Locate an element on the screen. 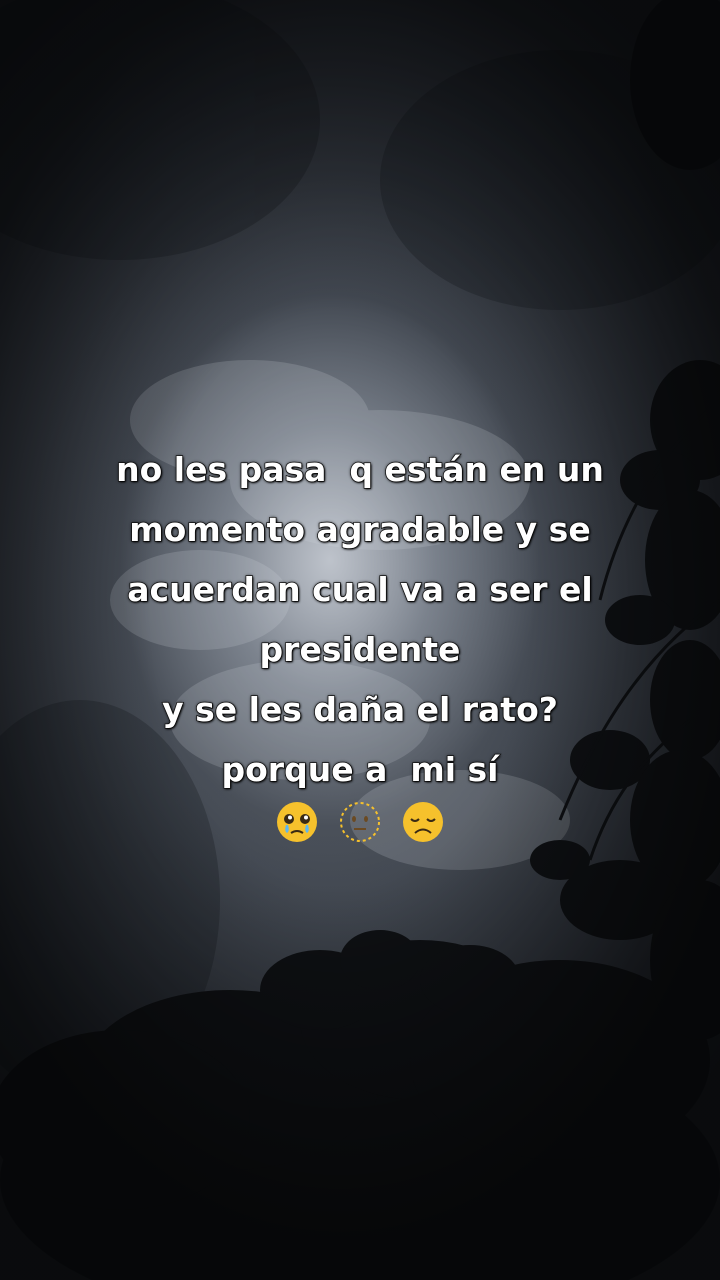 This screenshot has height=1280, width=720. pleading-face-with-tears-icon is located at coordinates (296, 821).